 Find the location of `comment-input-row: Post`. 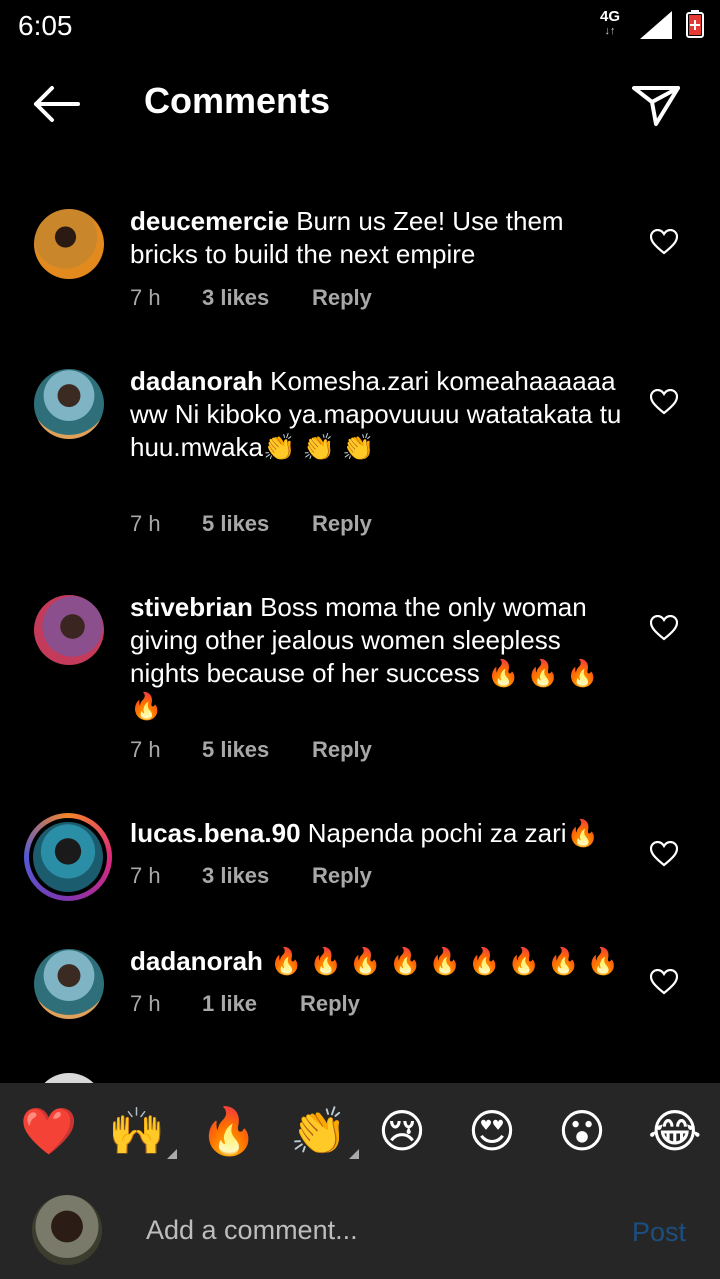

comment-input-row: Post is located at coordinates (360, 1231).